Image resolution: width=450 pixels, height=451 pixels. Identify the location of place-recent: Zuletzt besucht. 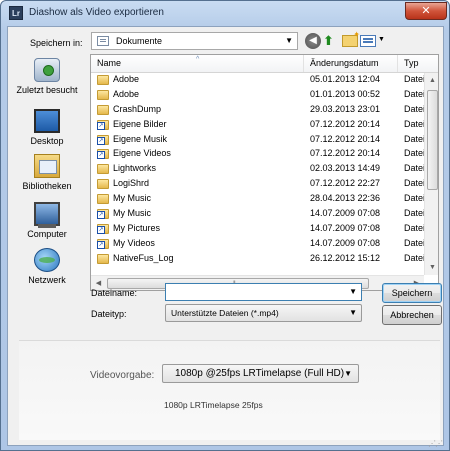
(47, 76).